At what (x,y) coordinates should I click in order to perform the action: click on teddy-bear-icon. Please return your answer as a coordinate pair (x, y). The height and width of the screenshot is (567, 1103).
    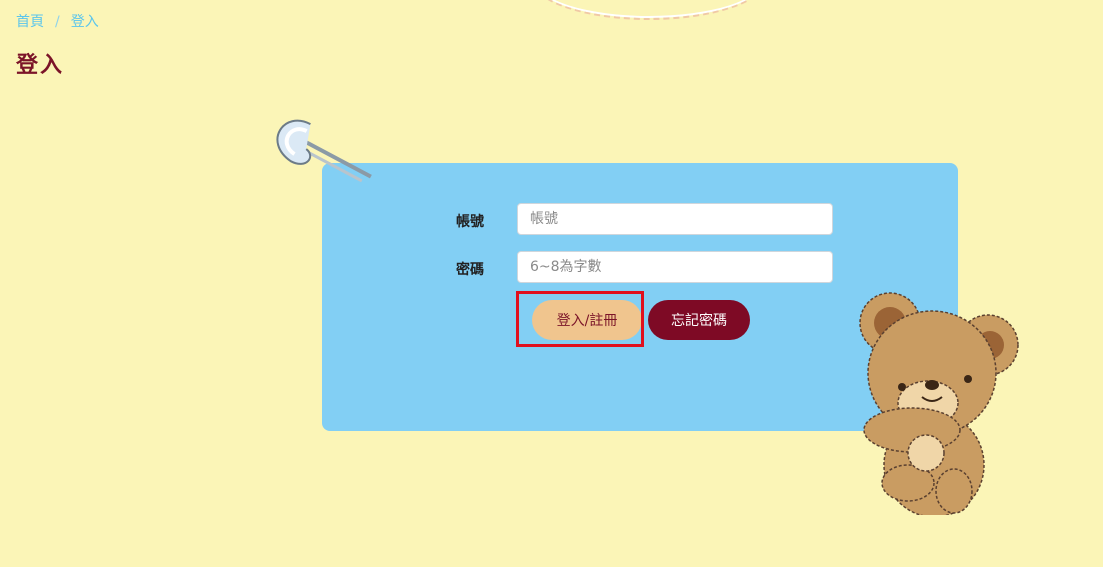
    Looking at the image, I should click on (939, 403).